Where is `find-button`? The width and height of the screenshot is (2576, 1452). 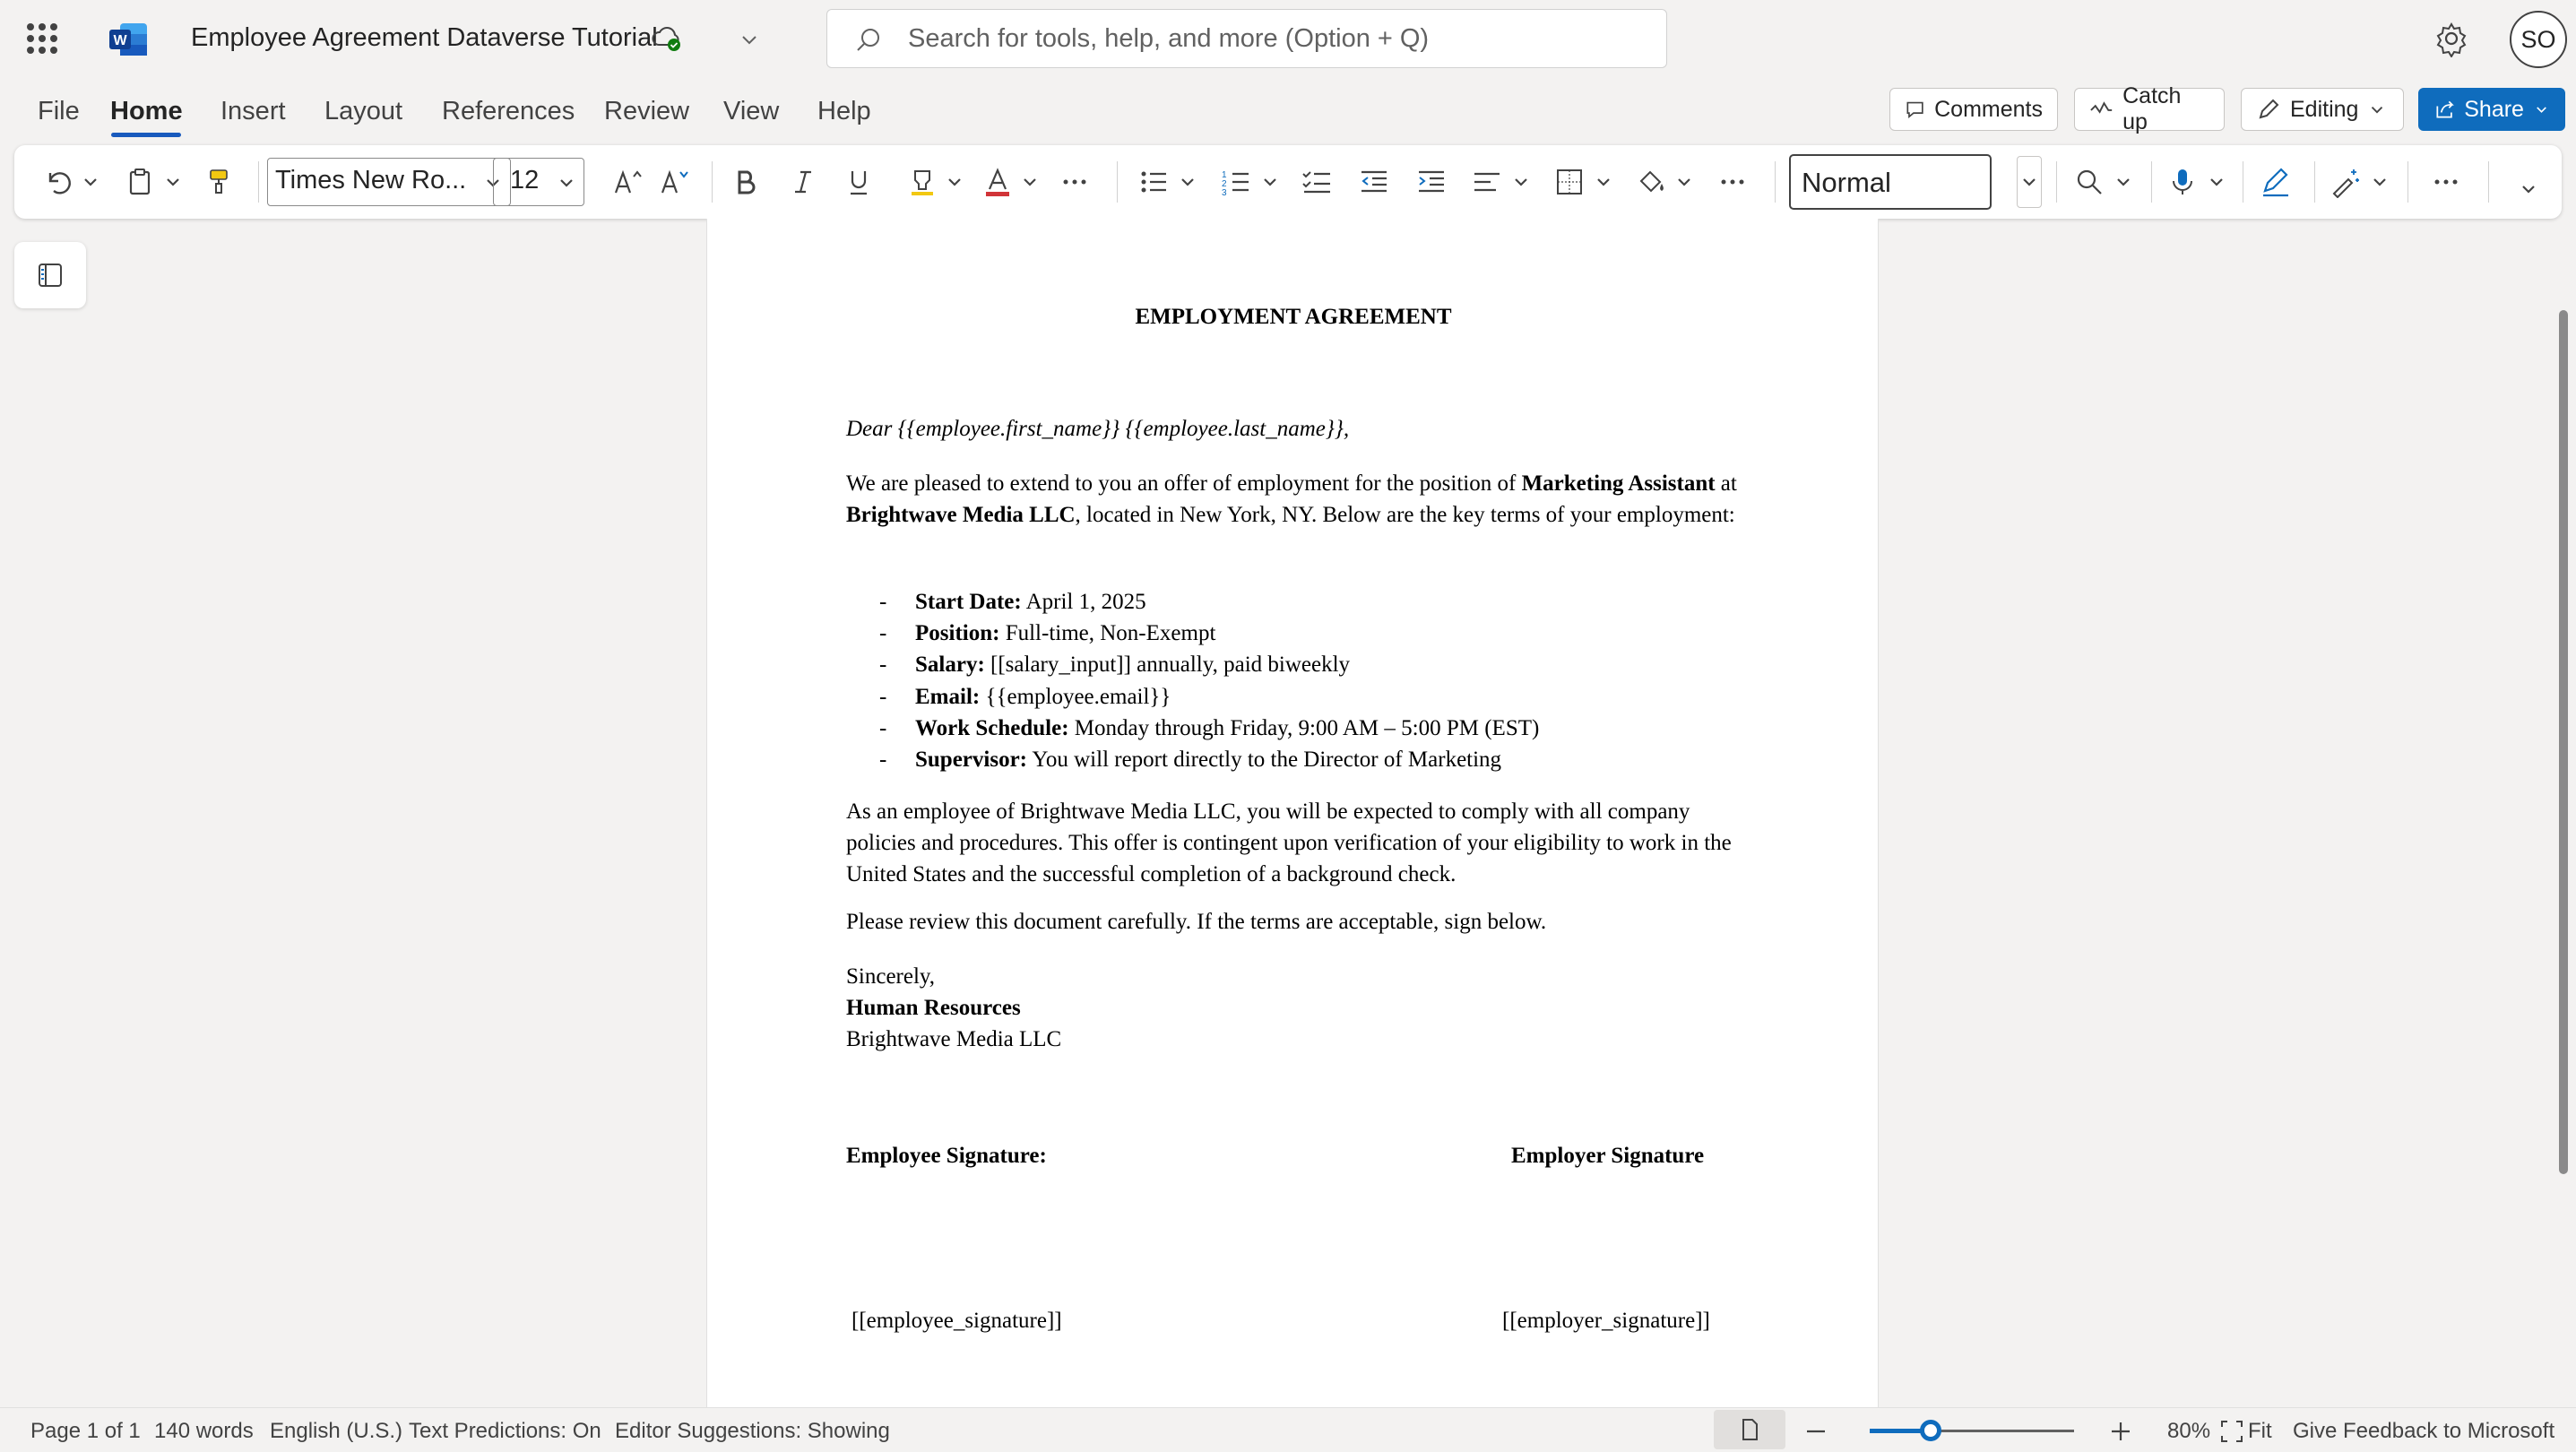 find-button is located at coordinates (2089, 182).